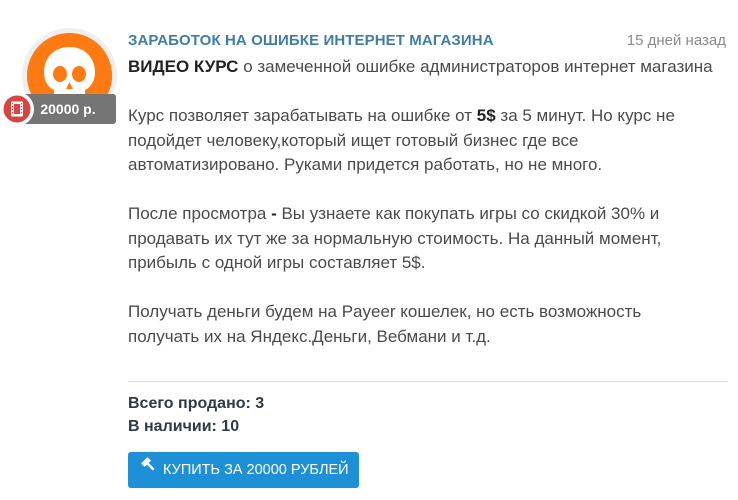 This screenshot has height=500, width=738. What do you see at coordinates (184, 426) in the screenshot?
I see `stock-count: В наличии: 10` at bounding box center [184, 426].